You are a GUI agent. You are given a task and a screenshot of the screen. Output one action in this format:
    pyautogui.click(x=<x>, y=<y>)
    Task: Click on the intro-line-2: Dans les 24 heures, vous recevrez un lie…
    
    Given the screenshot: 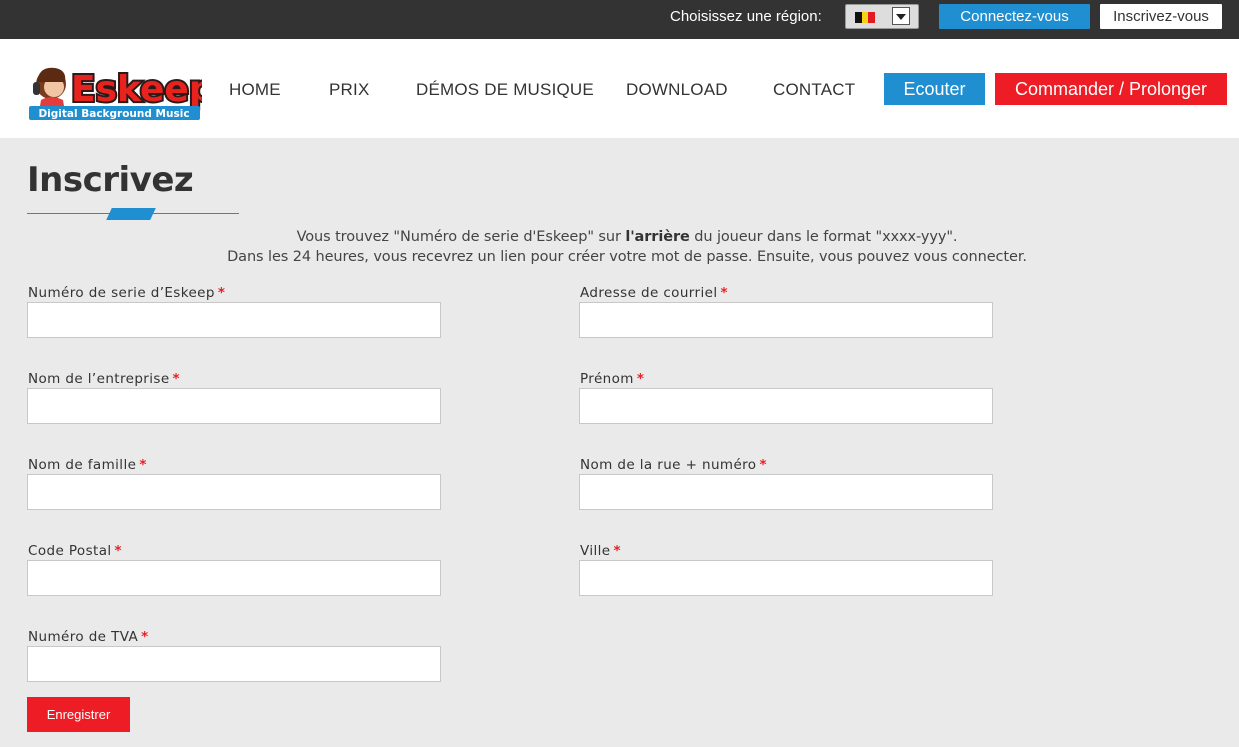 What is the action you would take?
    pyautogui.click(x=627, y=257)
    